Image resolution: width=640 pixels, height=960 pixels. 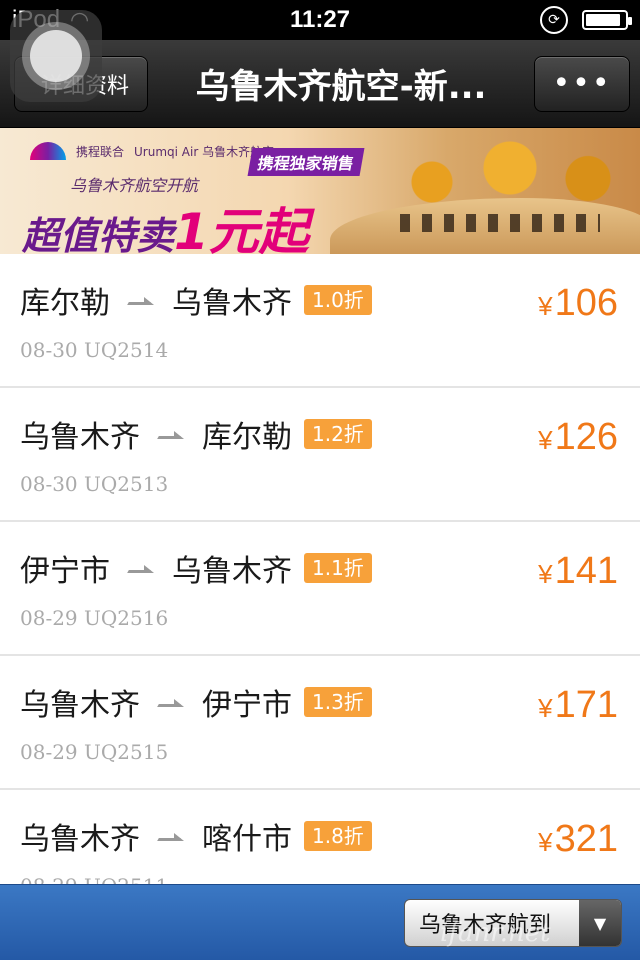 What do you see at coordinates (196, 836) in the screenshot?
I see `route: 乌鲁木齐 喀什市 1.8折` at bounding box center [196, 836].